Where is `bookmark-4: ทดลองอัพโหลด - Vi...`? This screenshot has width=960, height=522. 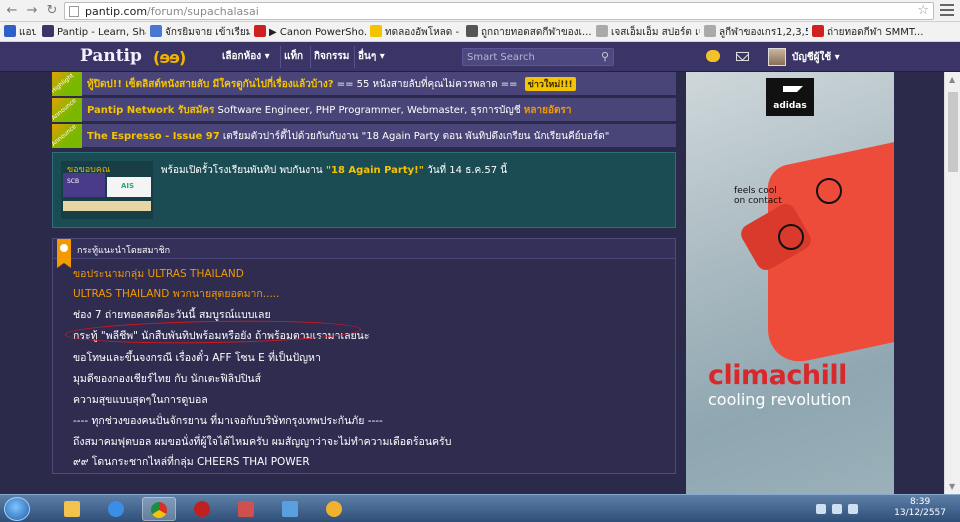 bookmark-4: ทดลองอัพโหลด - Vi... is located at coordinates (416, 32).